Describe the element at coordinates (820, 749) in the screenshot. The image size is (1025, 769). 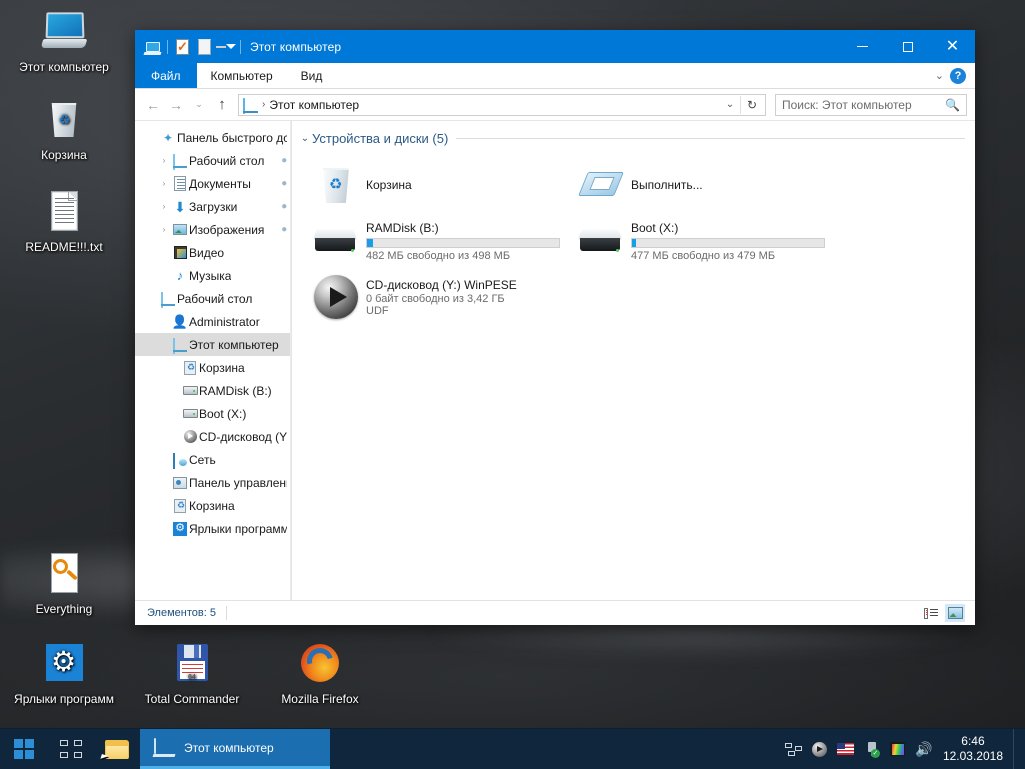
I see `media-player-tray-icon` at that location.